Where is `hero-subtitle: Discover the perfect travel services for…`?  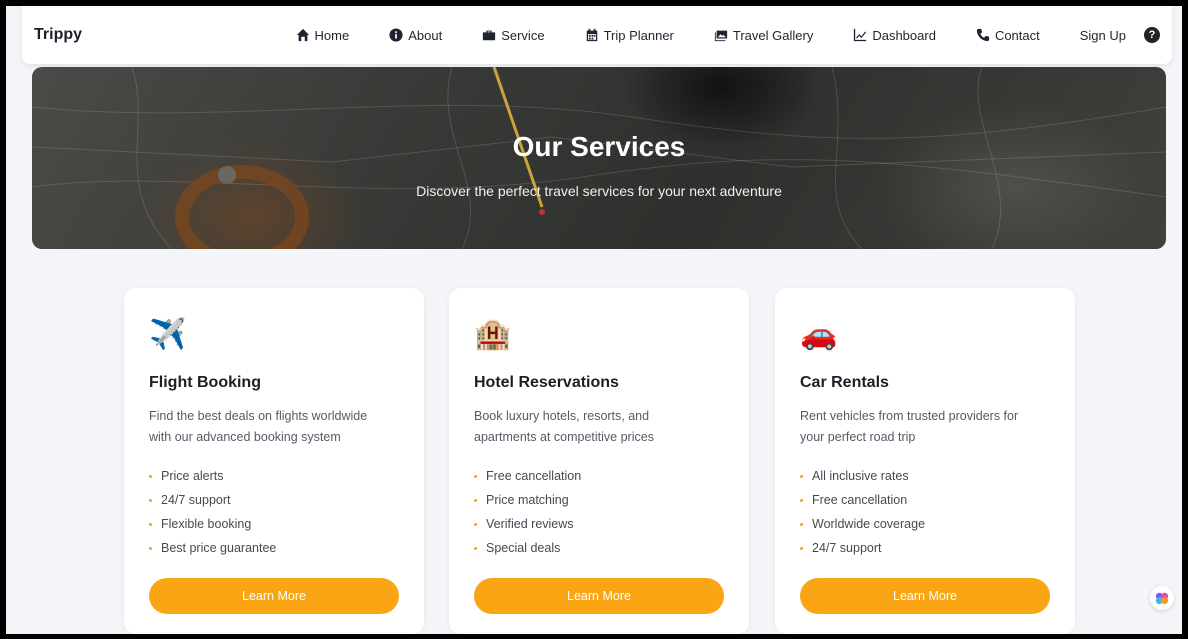 hero-subtitle: Discover the perfect travel services for… is located at coordinates (599, 191).